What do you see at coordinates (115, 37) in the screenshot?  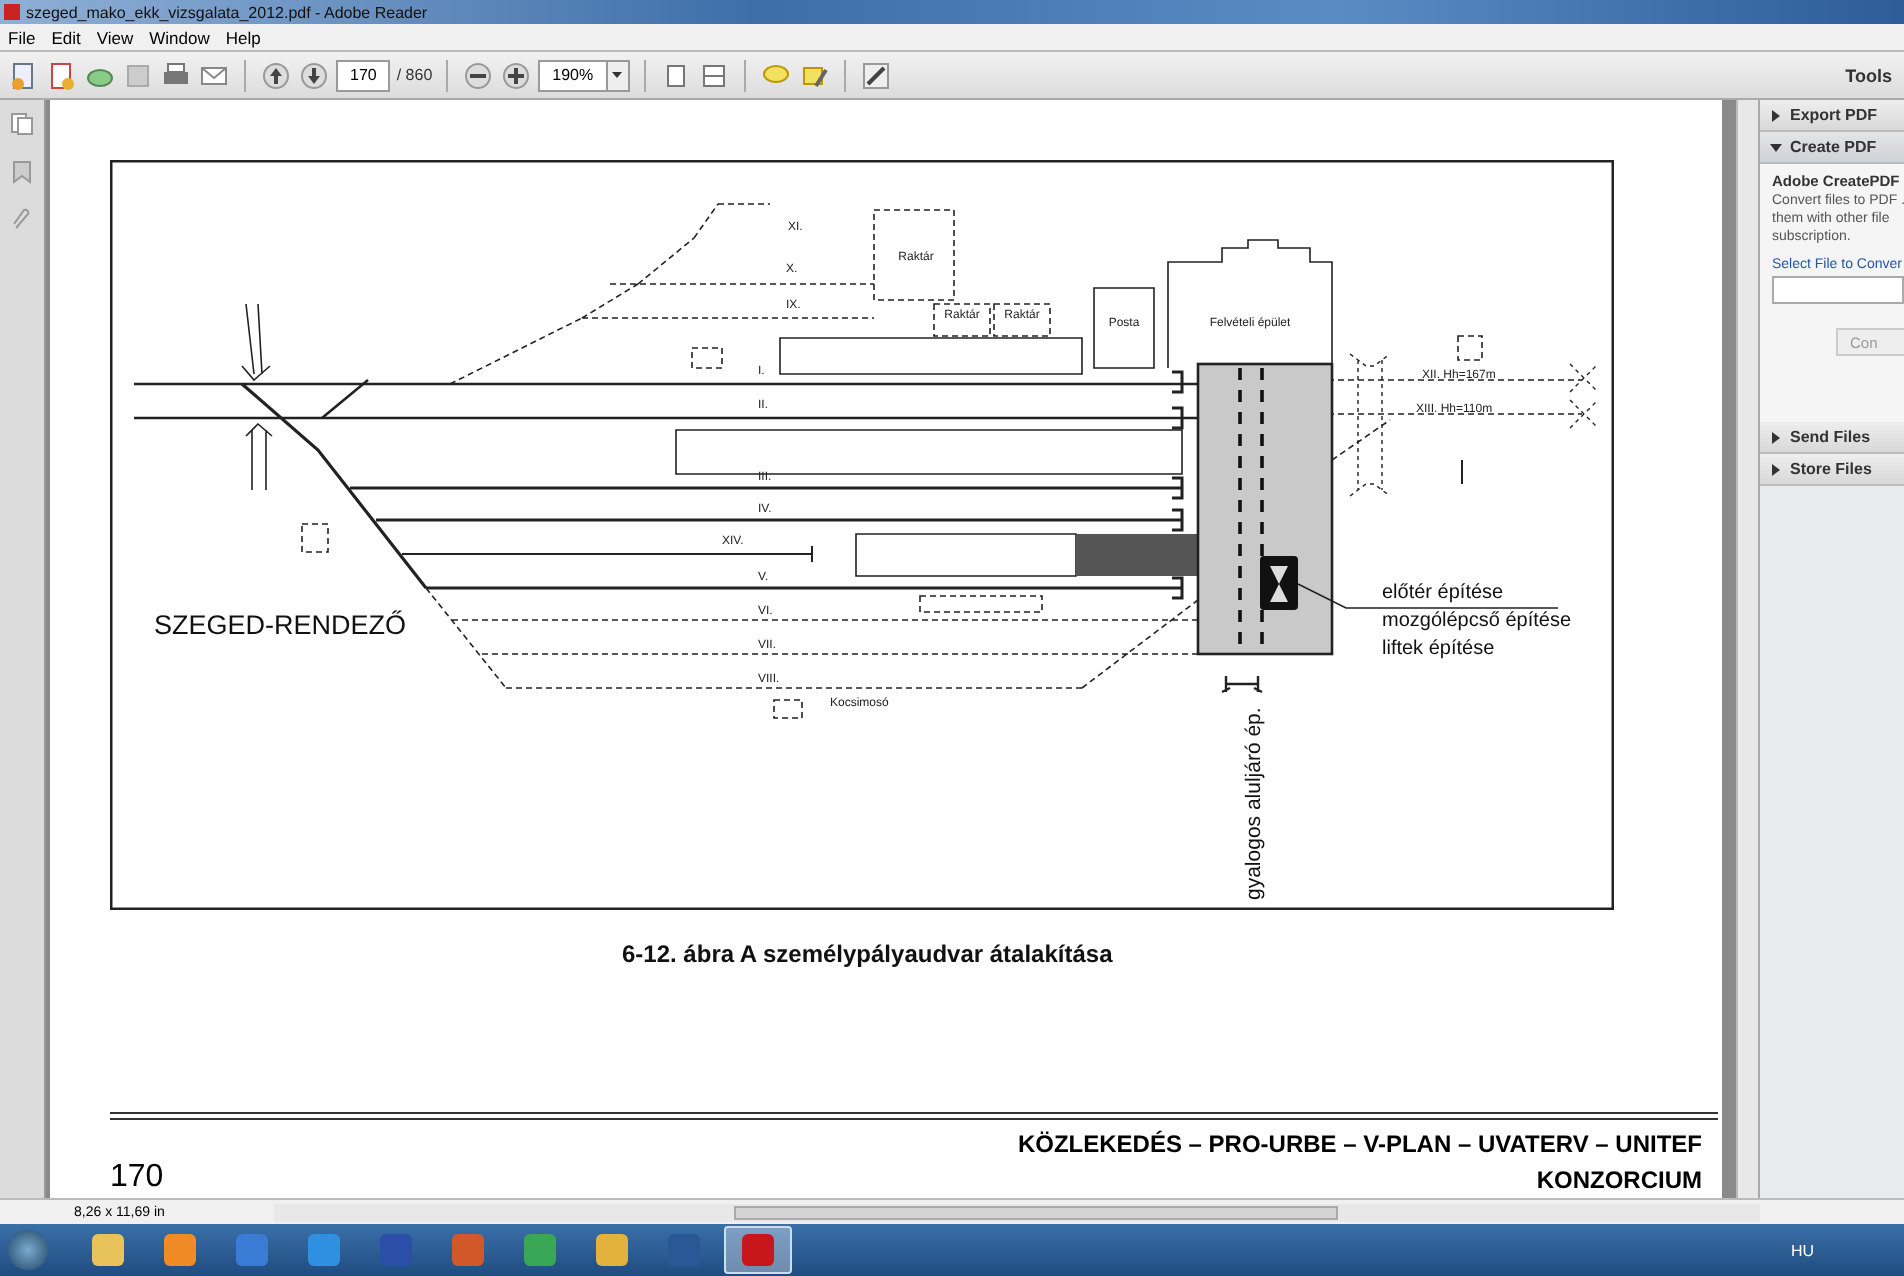 I see `menu-item: View` at bounding box center [115, 37].